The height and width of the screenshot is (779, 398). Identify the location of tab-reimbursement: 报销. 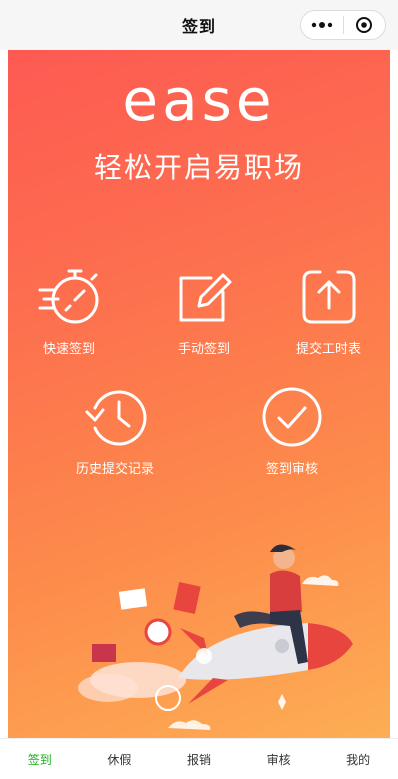
(199, 759).